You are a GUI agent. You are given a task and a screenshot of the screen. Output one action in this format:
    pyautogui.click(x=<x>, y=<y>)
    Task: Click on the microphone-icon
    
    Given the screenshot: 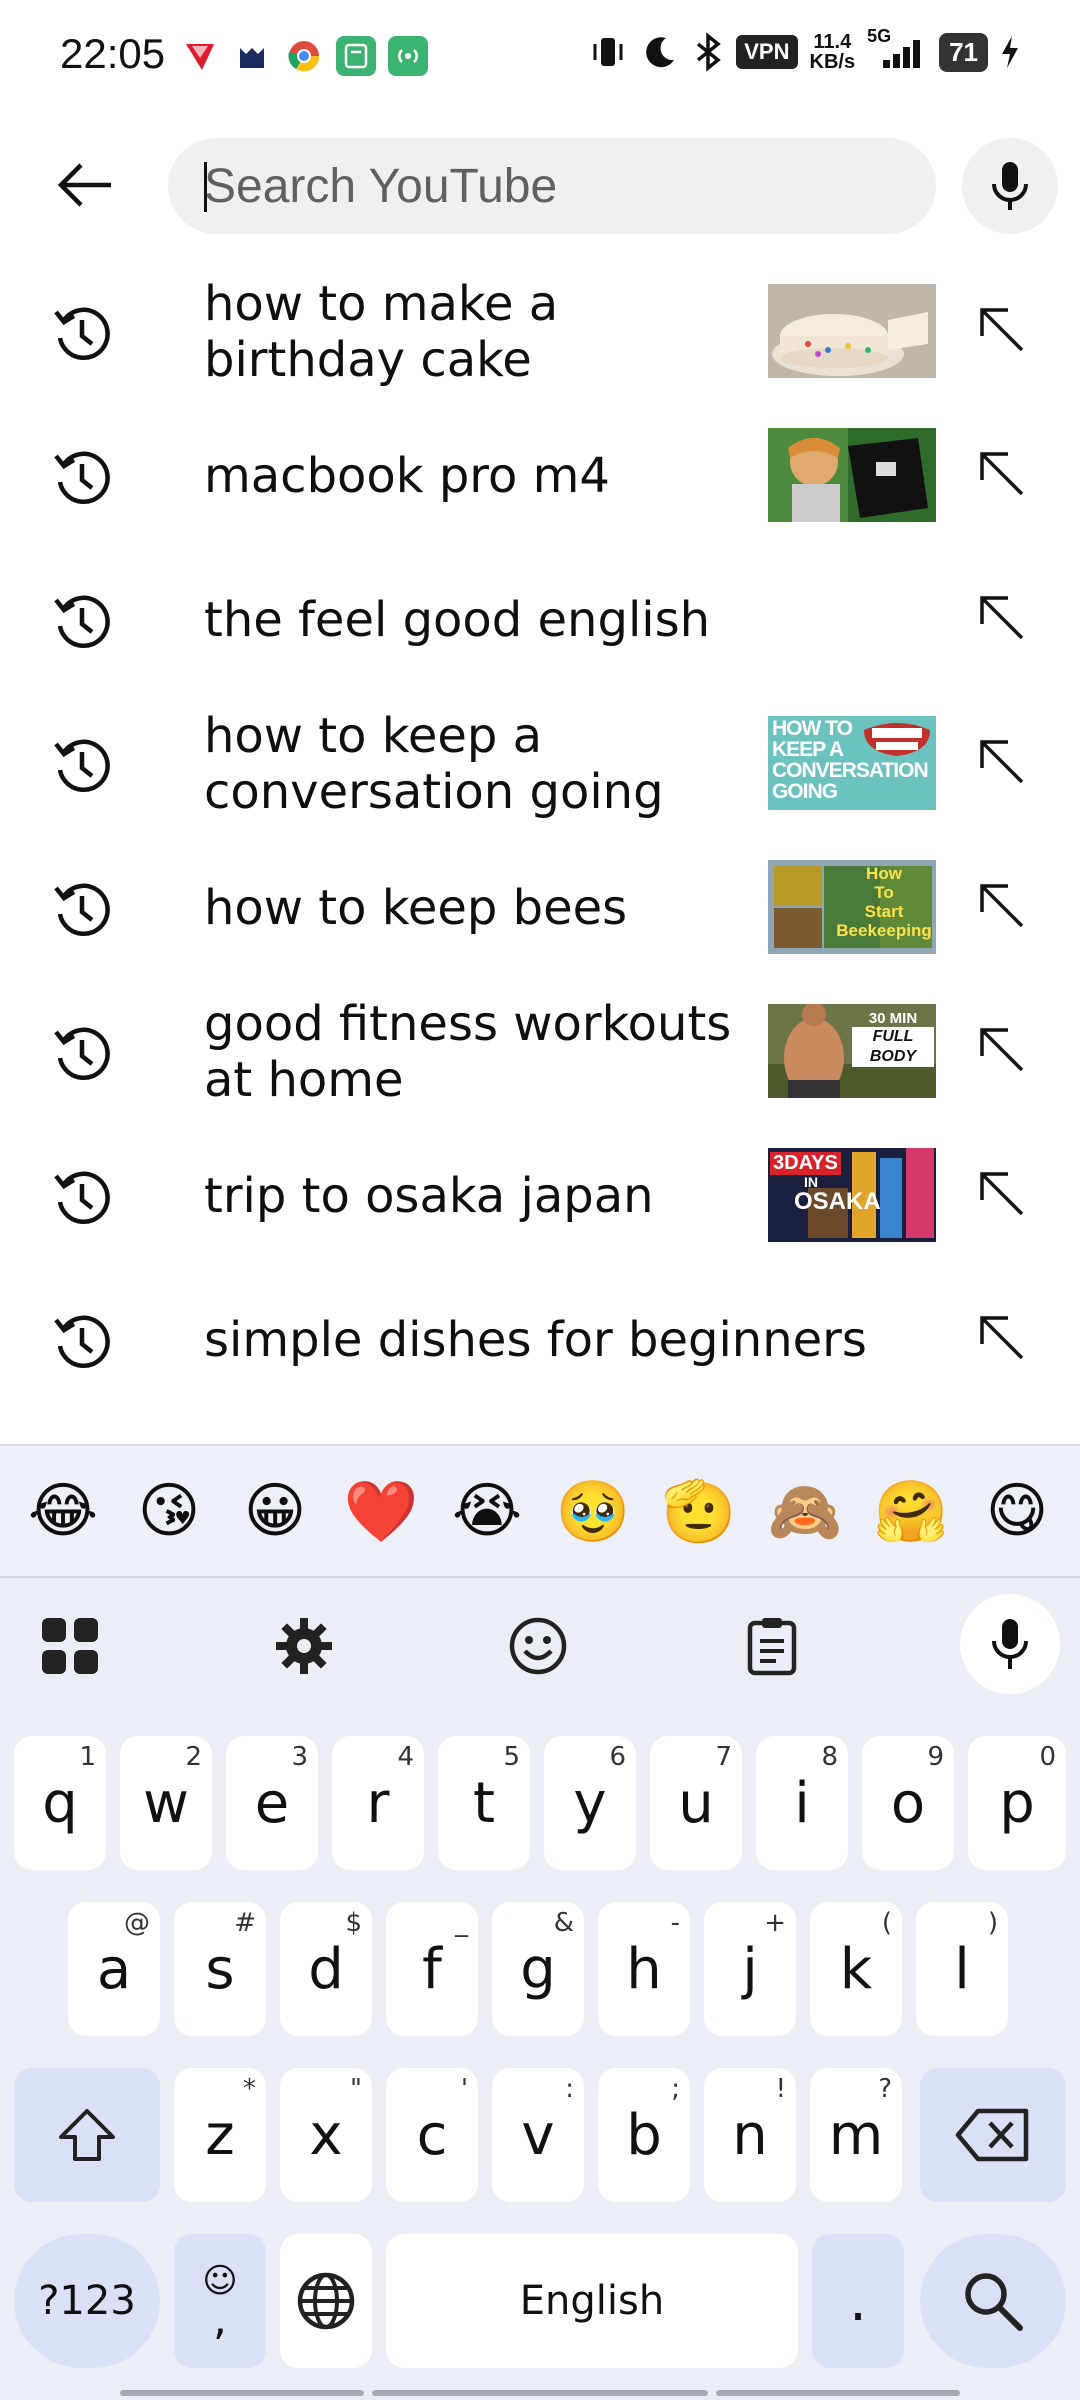 What is the action you would take?
    pyautogui.click(x=1010, y=186)
    